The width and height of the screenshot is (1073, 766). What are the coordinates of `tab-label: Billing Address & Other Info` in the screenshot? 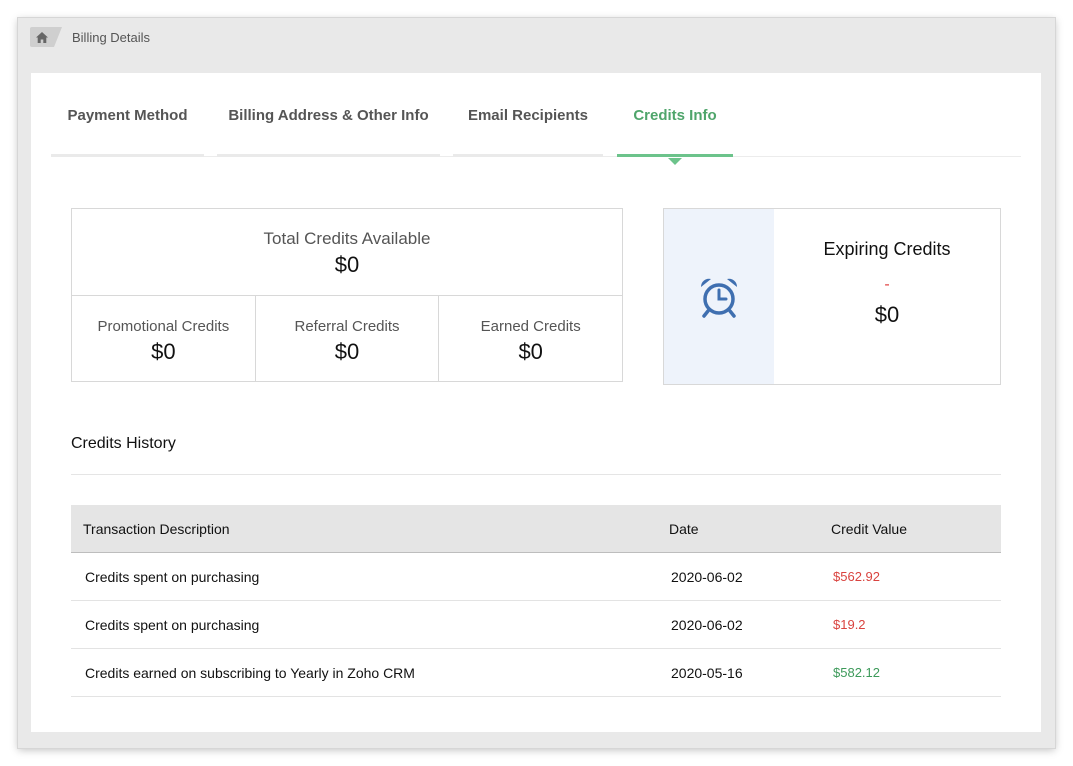 It's located at (328, 115).